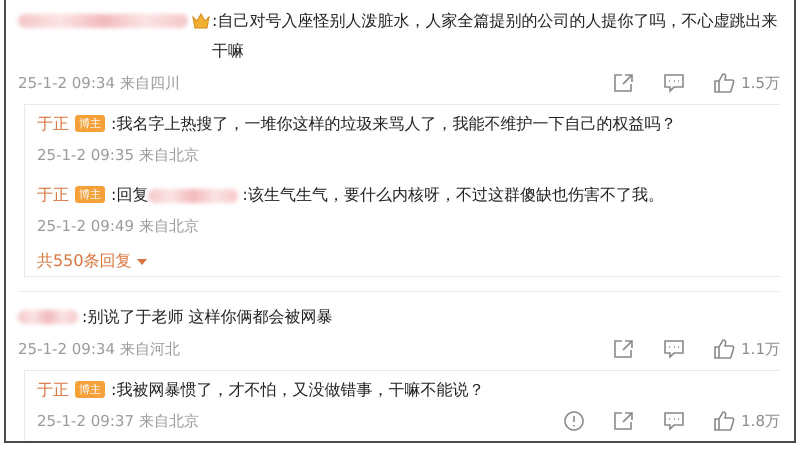  I want to click on more-replies-link: 共550条回复, so click(92, 261).